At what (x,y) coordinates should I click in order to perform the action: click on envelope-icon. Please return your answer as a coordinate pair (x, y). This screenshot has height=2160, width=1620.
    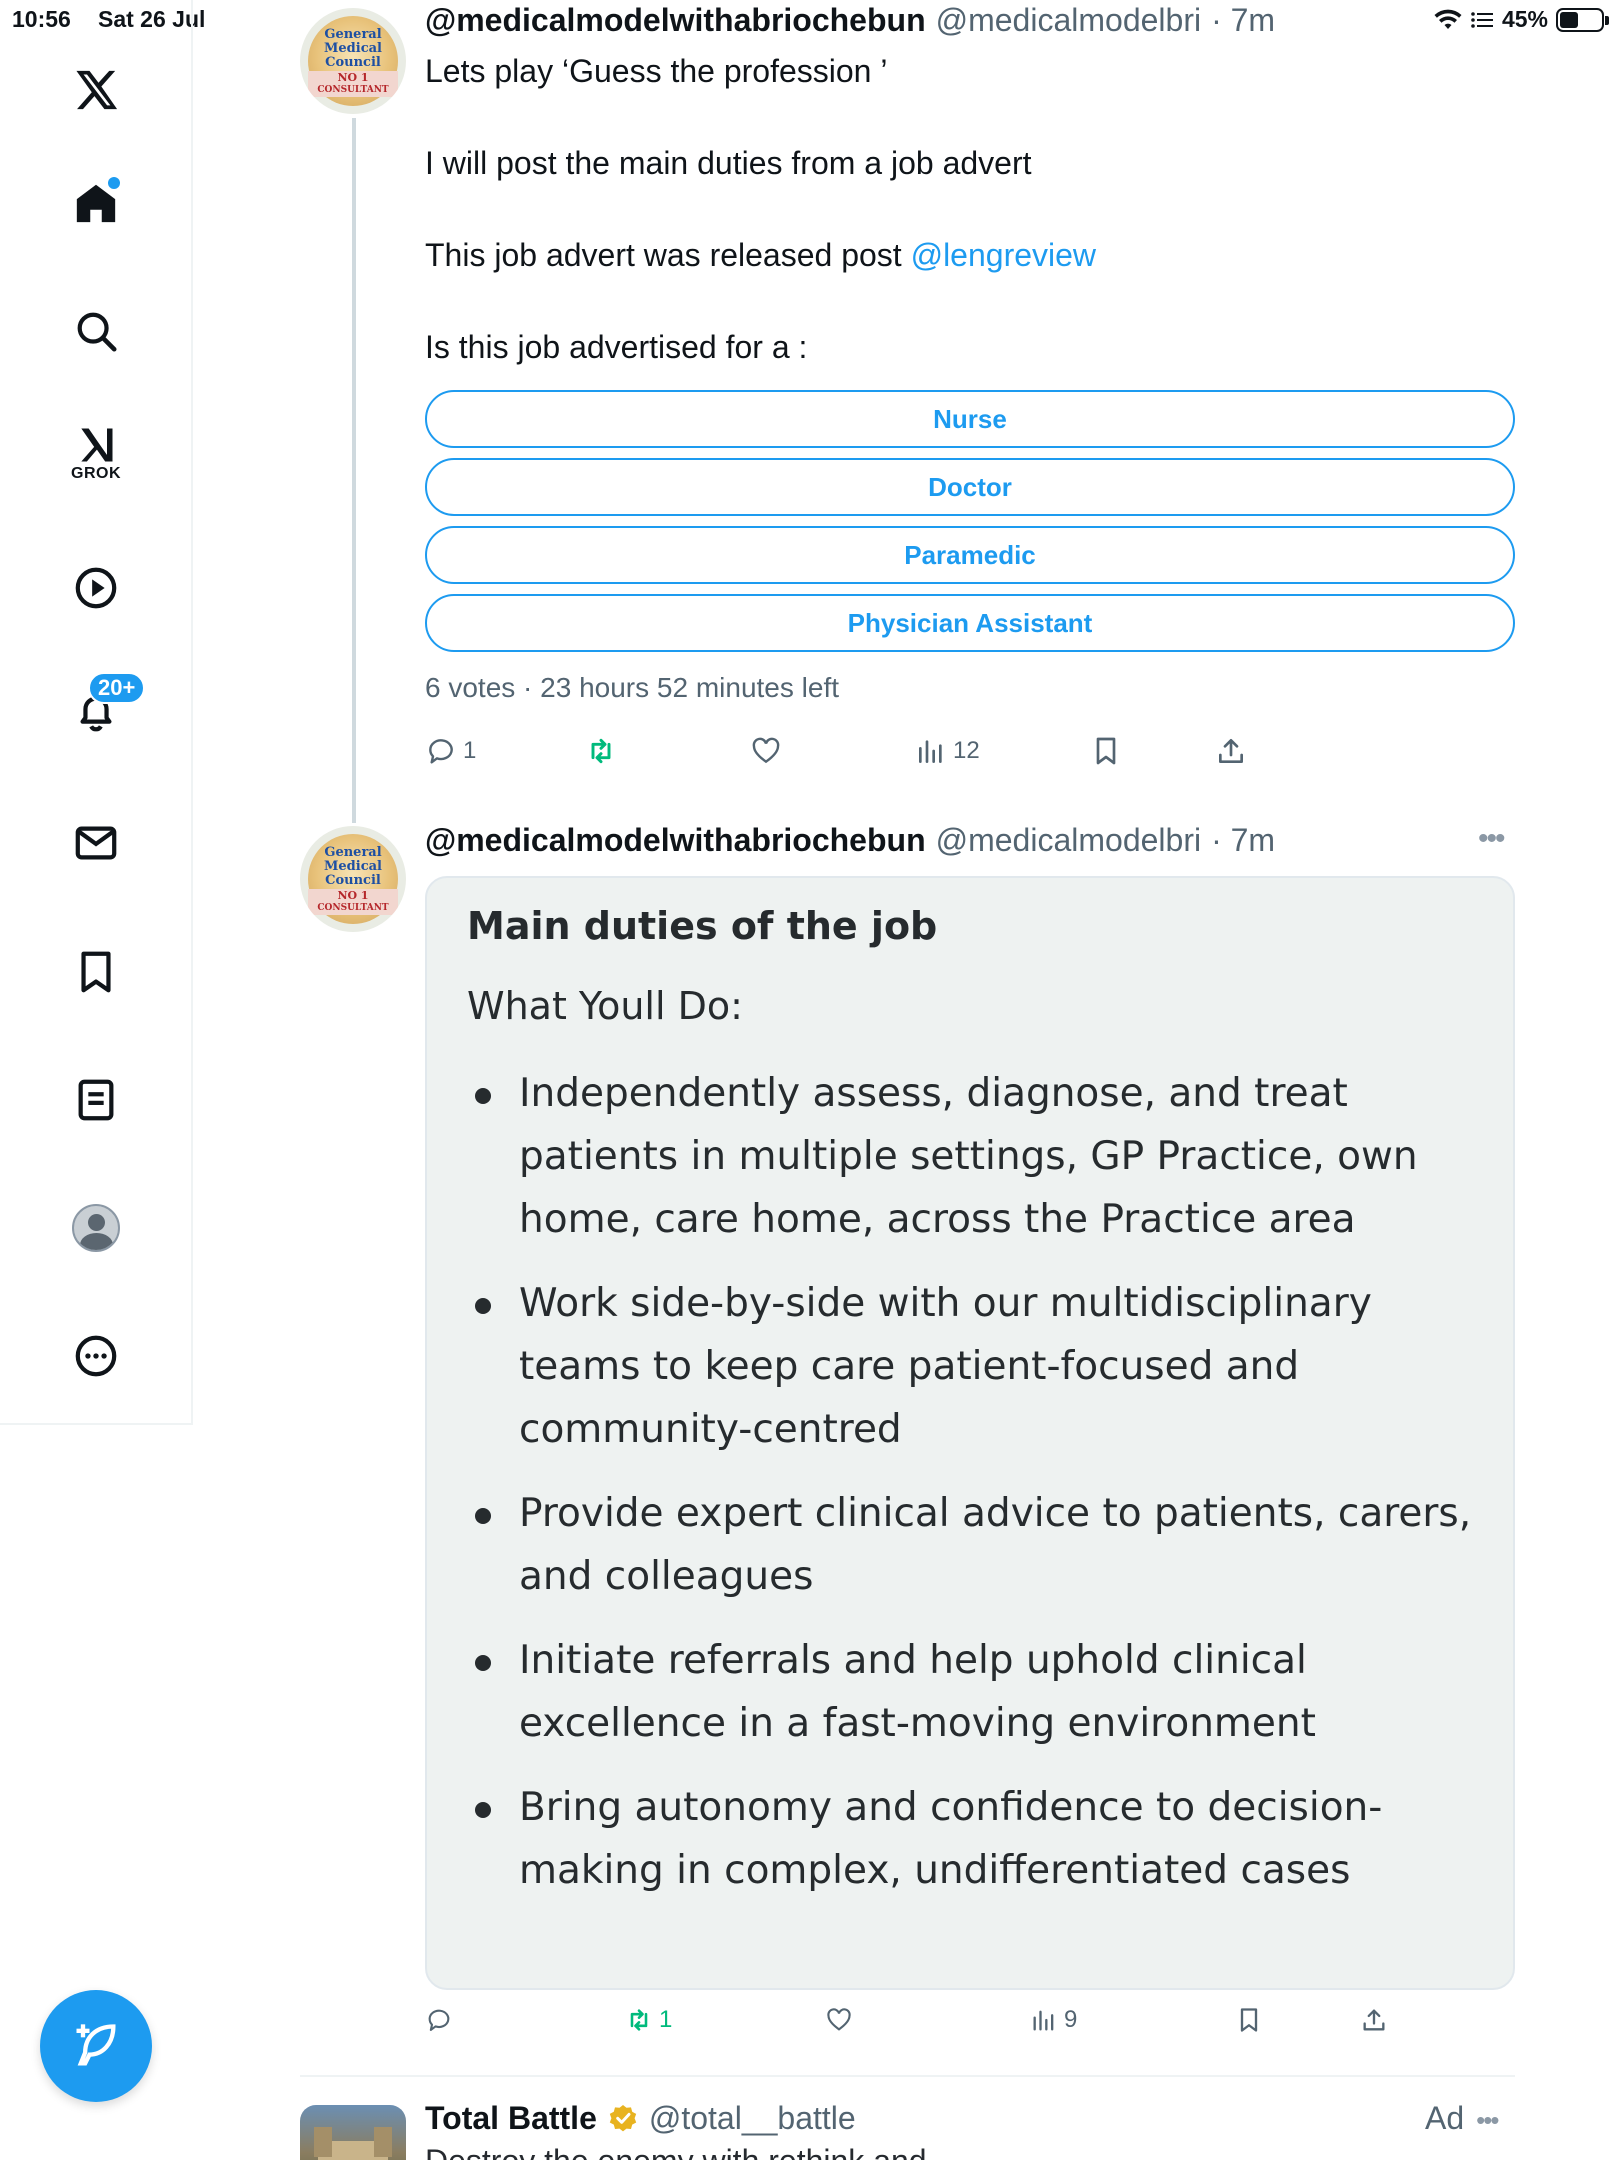
    Looking at the image, I should click on (96, 843).